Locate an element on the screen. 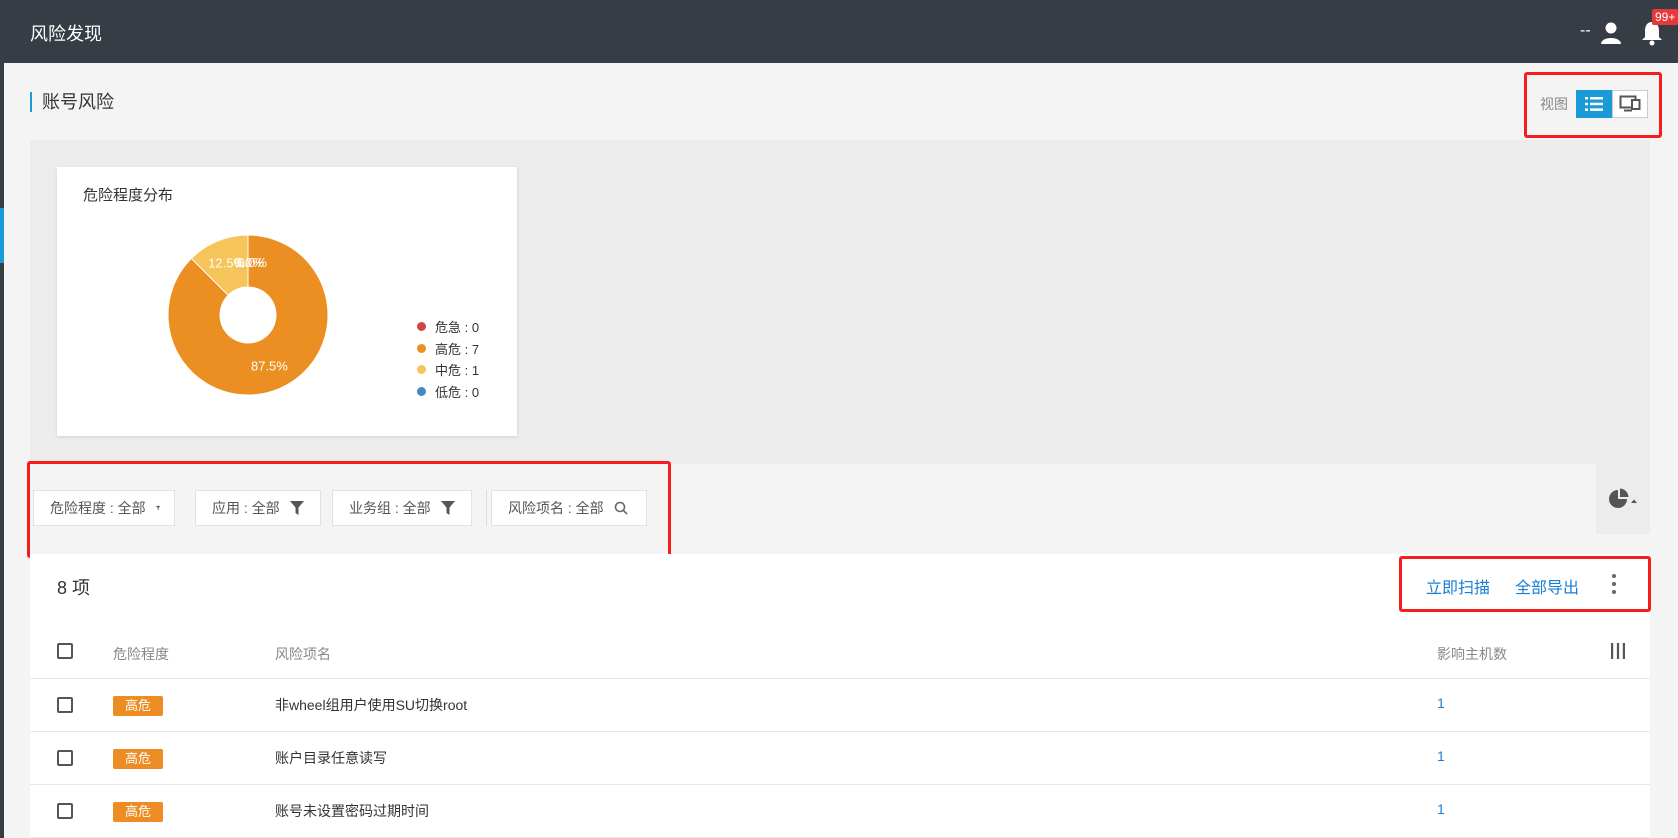  sidebar-active-indicator is located at coordinates (2, 235).